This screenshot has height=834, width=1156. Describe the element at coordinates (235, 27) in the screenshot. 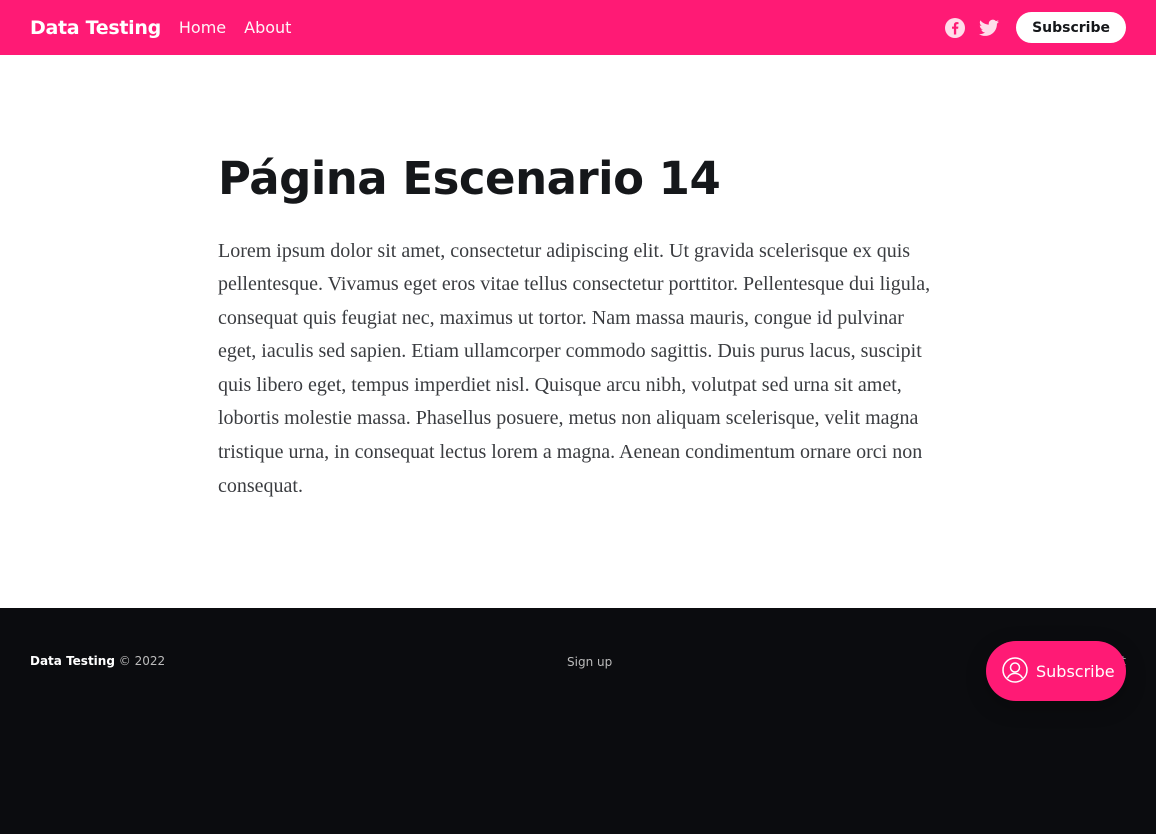

I see `main-nav: Home About` at that location.